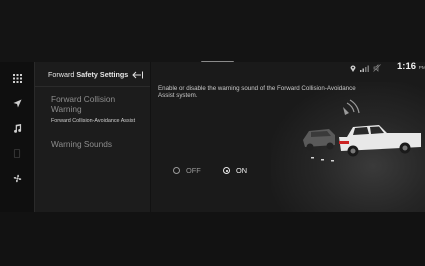  I want to click on apps-grid-icon, so click(17, 78).